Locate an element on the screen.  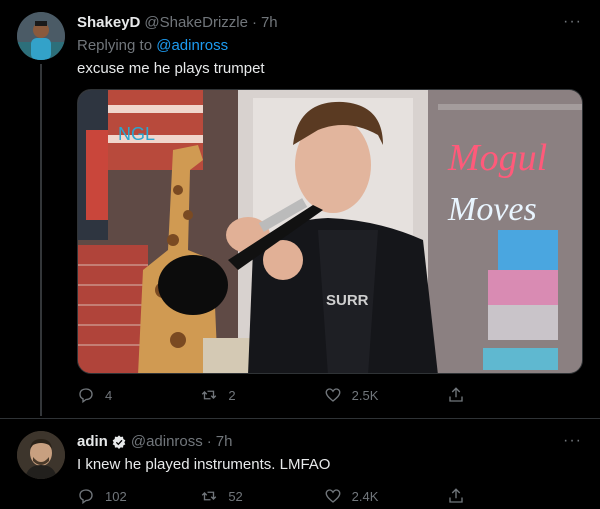
like-count: 2.5K is located at coordinates (365, 395).